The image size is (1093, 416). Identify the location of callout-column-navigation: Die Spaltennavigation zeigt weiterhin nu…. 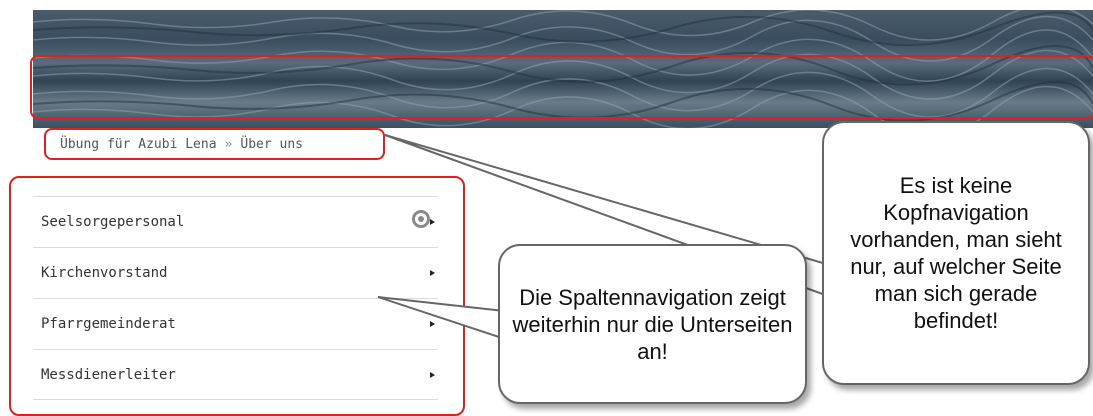
(652, 324).